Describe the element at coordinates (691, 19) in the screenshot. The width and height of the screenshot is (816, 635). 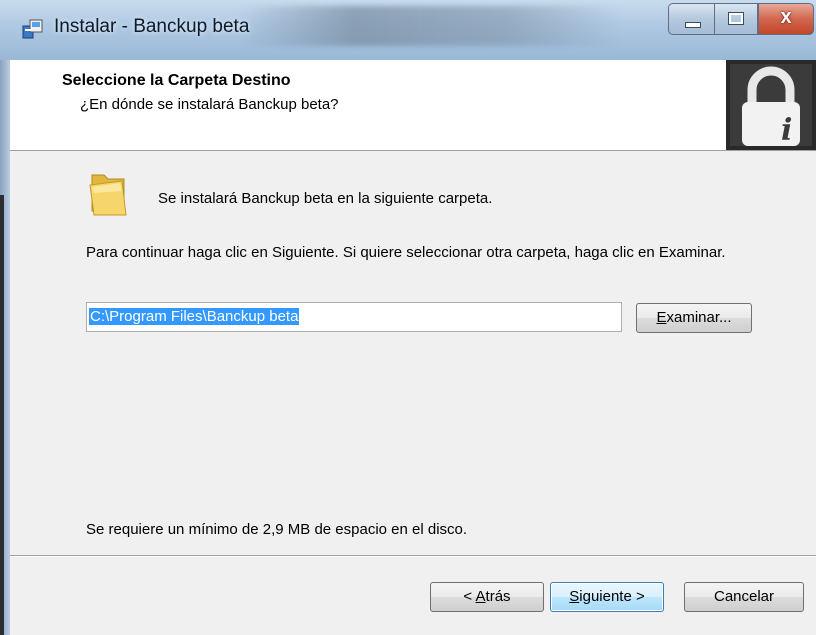
I see `minimize-button` at that location.